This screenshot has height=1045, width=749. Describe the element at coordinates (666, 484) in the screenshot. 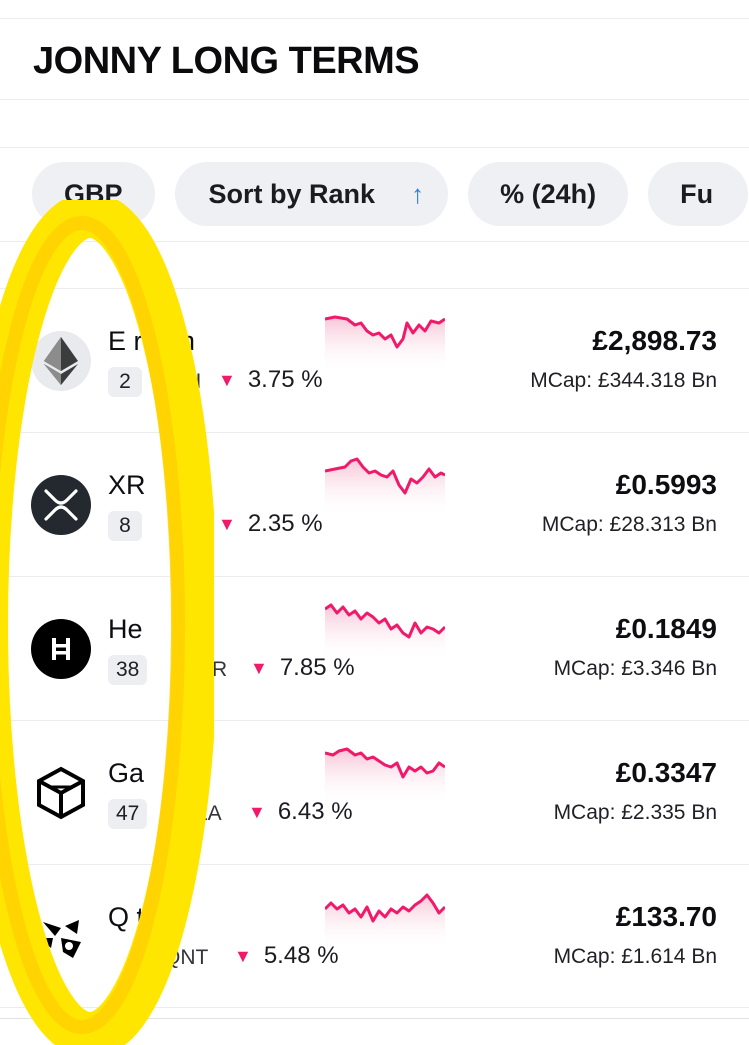

I see `coin-price: £0.5993` at that location.